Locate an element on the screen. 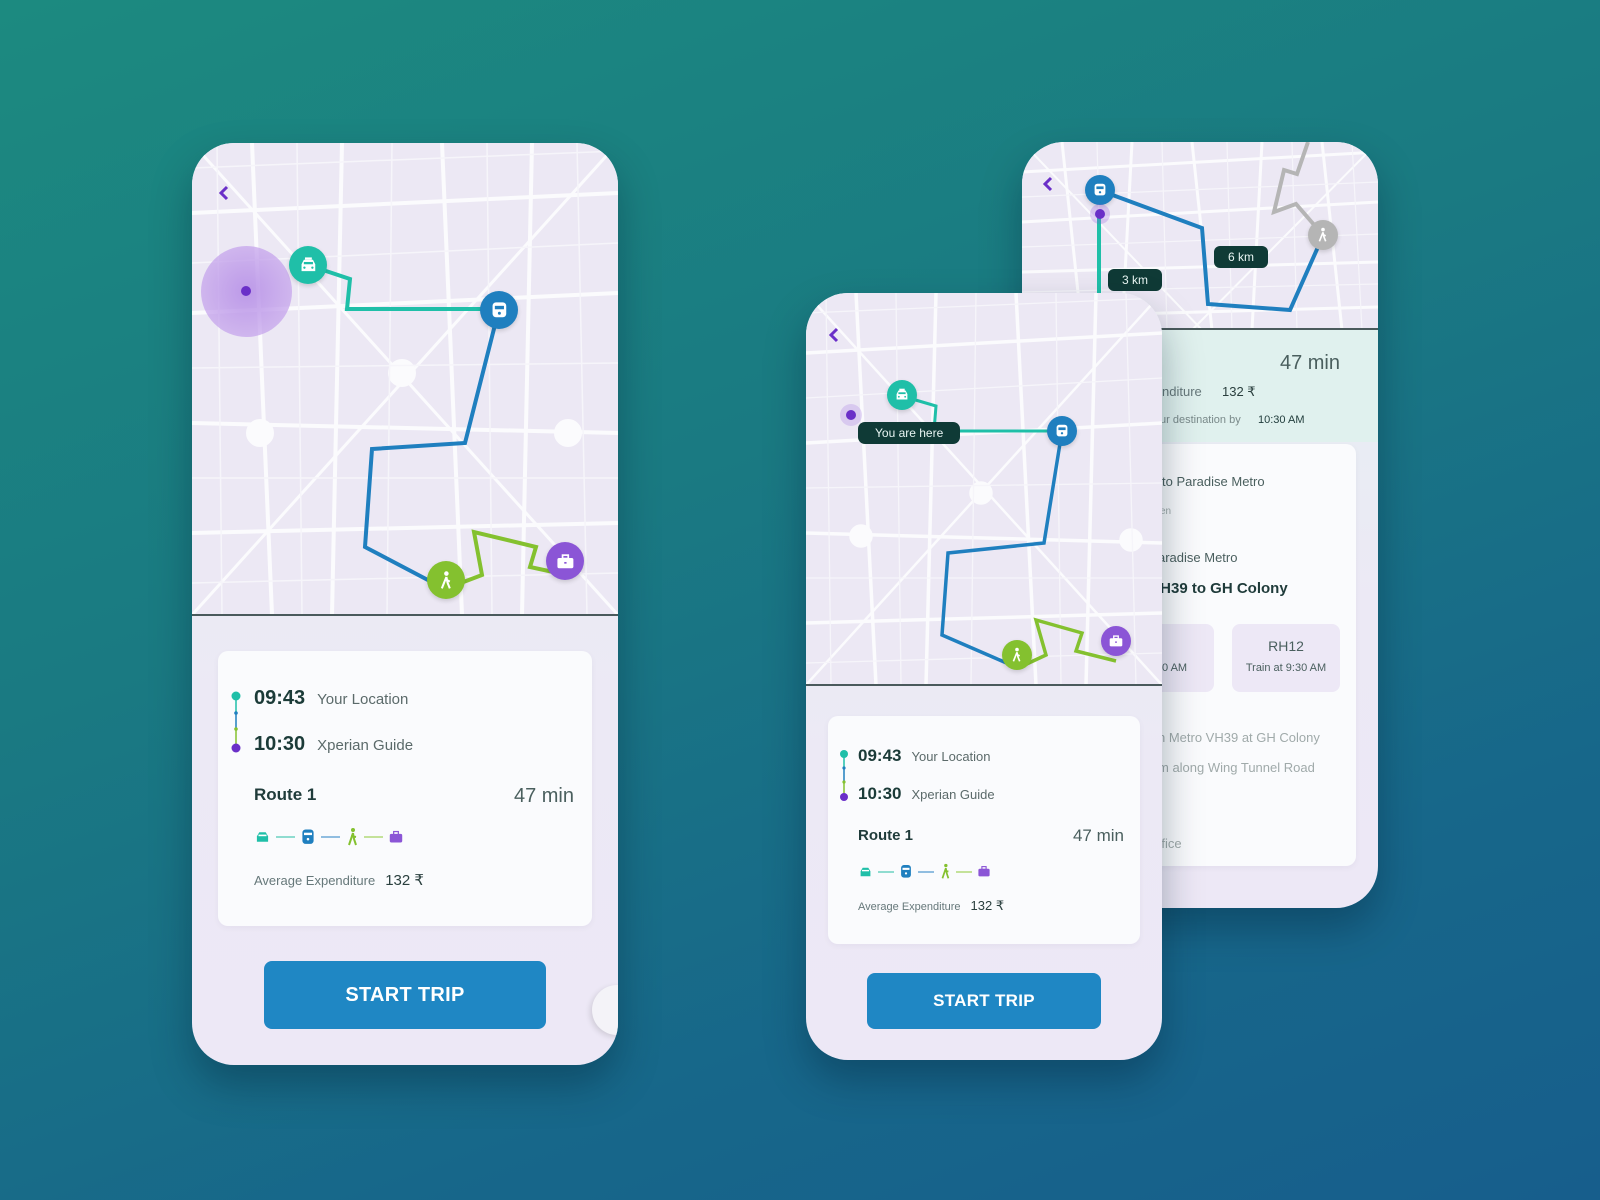 The image size is (1600, 1200). map-view is located at coordinates (405, 379).